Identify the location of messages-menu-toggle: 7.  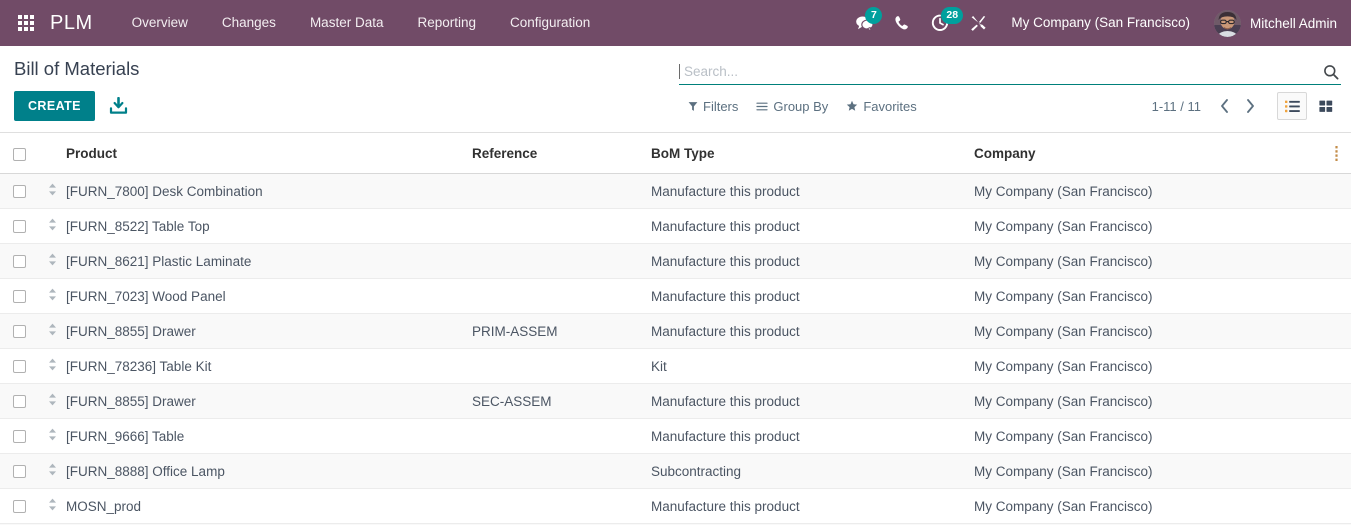
(864, 23).